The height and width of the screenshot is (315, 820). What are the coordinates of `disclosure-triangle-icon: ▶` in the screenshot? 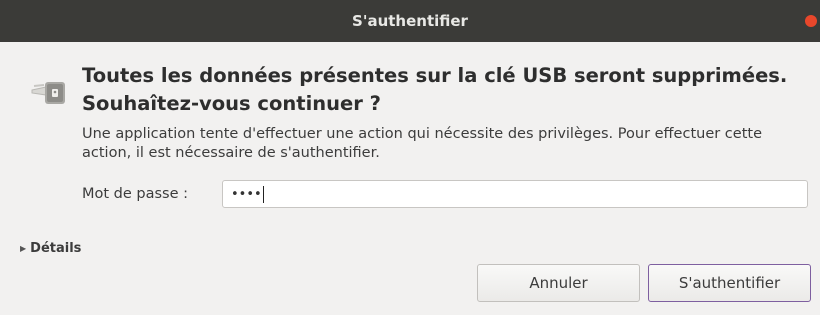 It's located at (23, 248).